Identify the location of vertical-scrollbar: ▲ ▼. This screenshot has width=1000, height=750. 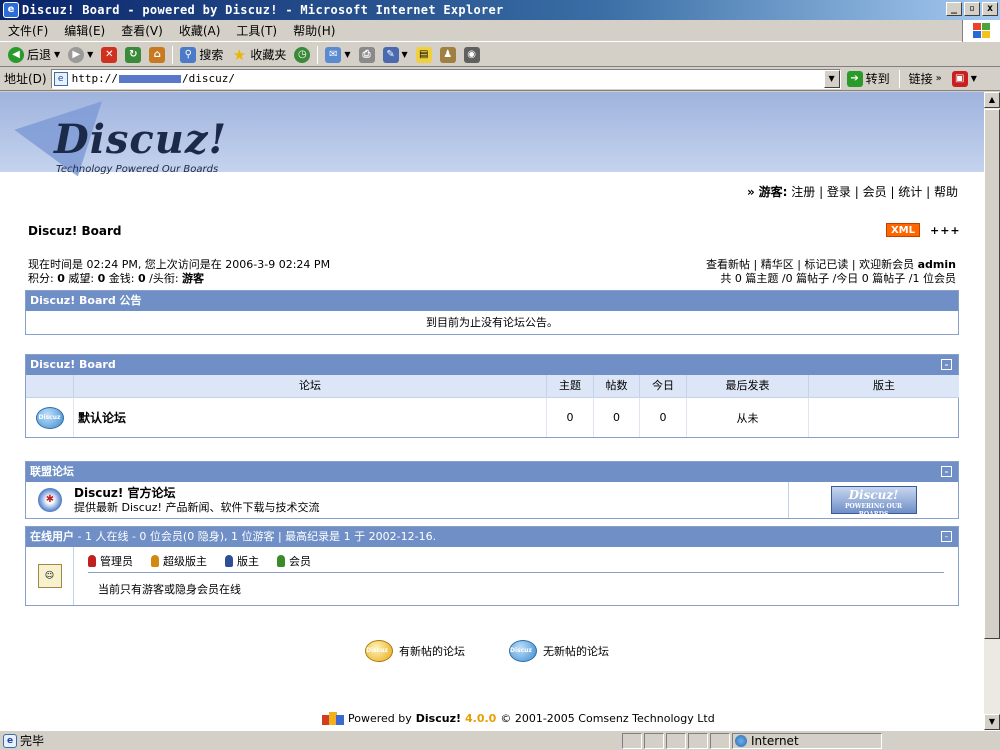
(992, 411).